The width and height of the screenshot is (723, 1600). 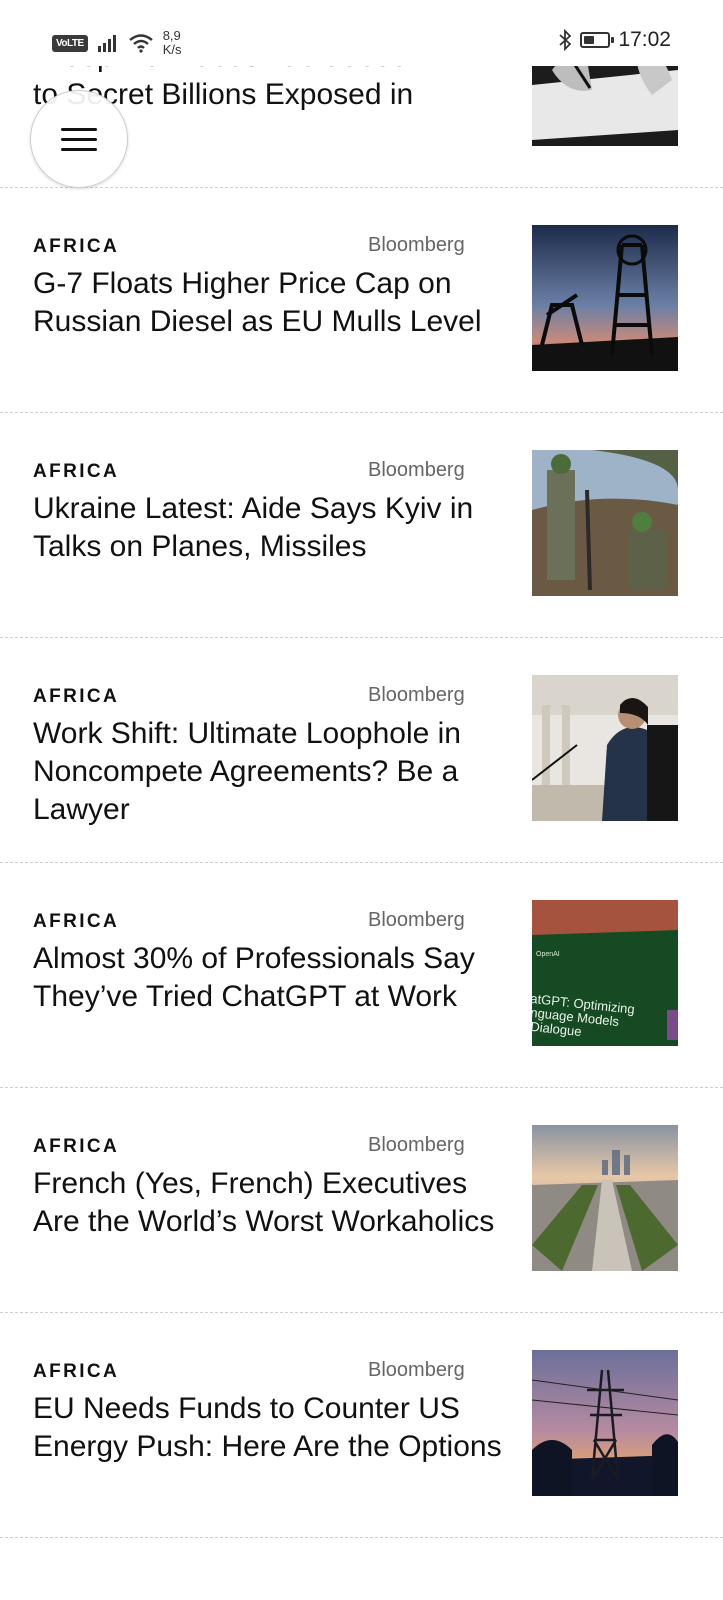 What do you see at coordinates (589, 40) in the screenshot?
I see `battery-level` at bounding box center [589, 40].